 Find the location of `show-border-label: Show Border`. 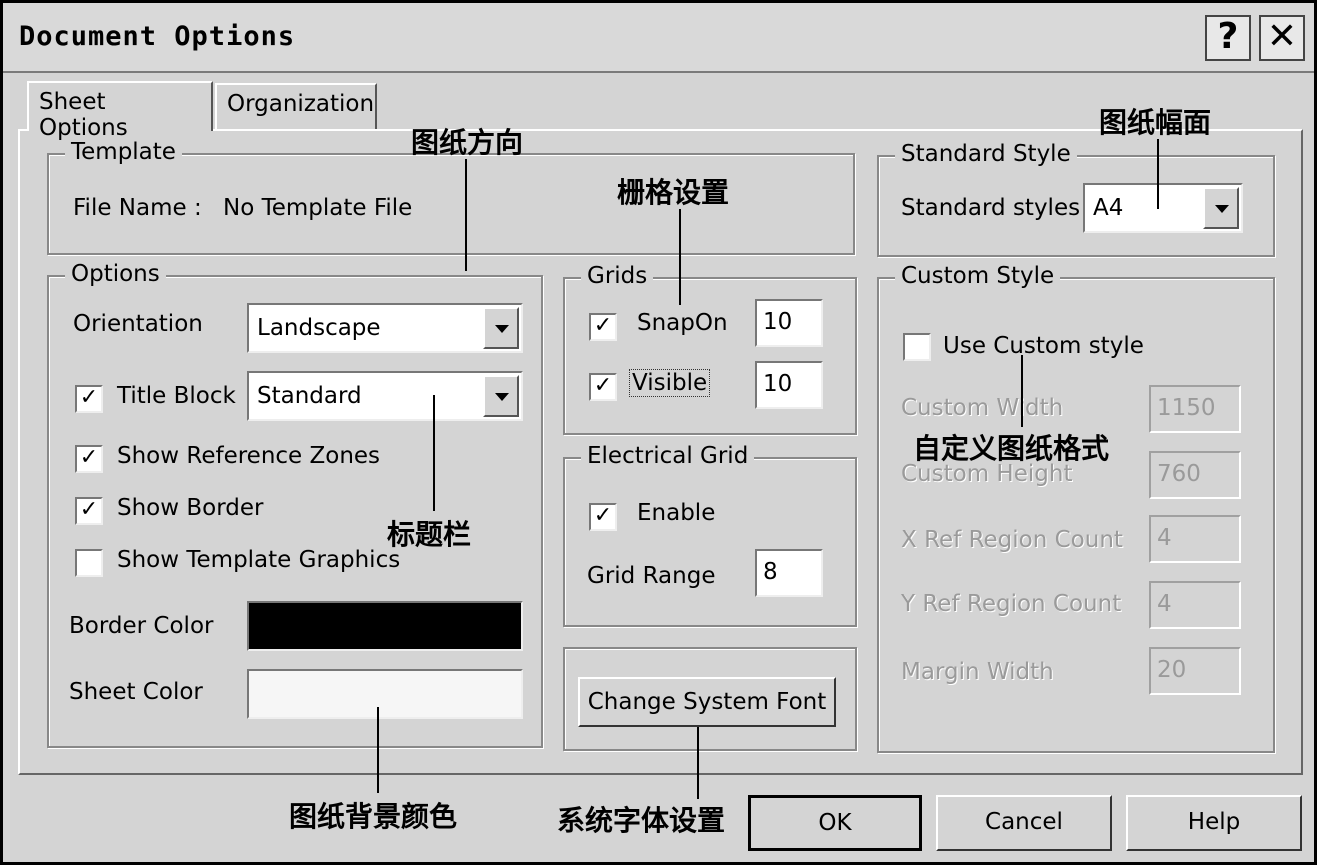

show-border-label: Show Border is located at coordinates (190, 508).